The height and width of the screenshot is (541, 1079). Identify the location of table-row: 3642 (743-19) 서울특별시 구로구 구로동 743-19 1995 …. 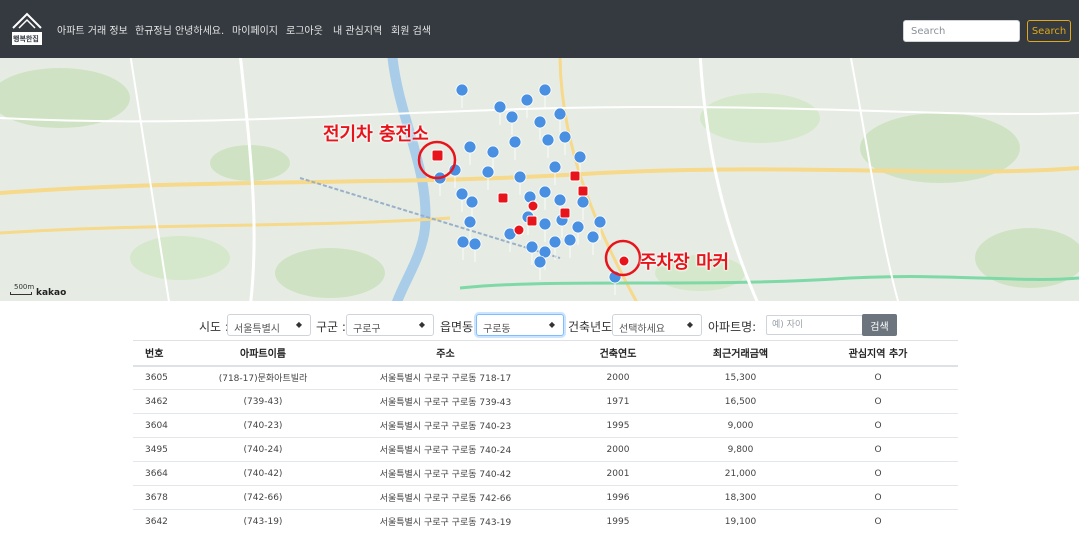
(545, 521).